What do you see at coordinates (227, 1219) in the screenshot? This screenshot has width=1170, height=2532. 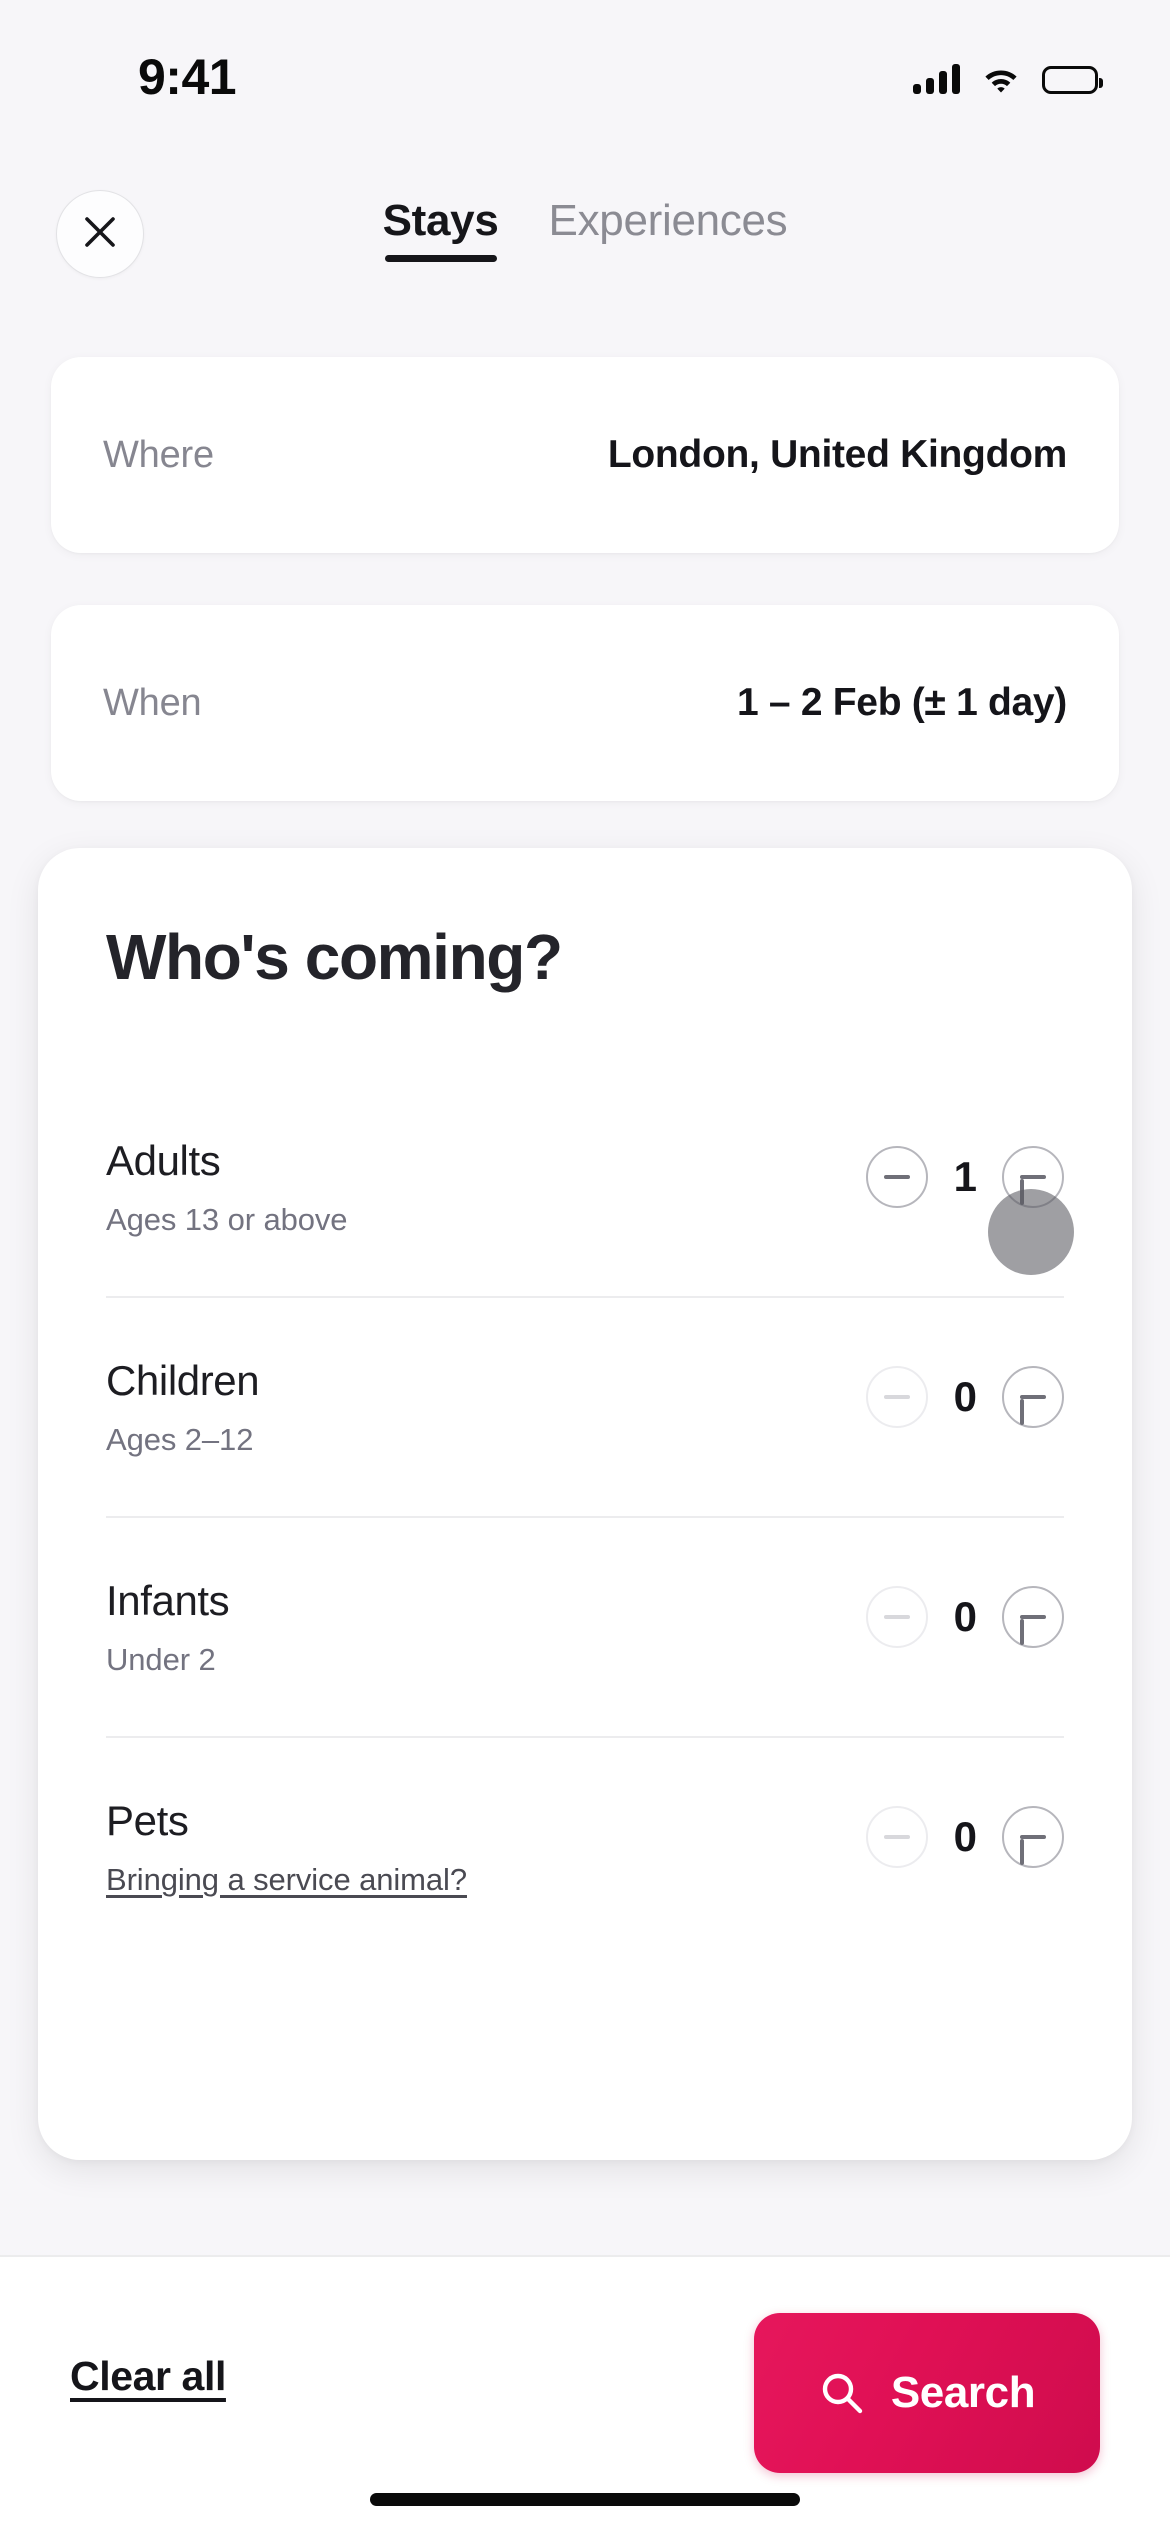 I see `guest-row-adults-subtitle: Ages 13 or above` at bounding box center [227, 1219].